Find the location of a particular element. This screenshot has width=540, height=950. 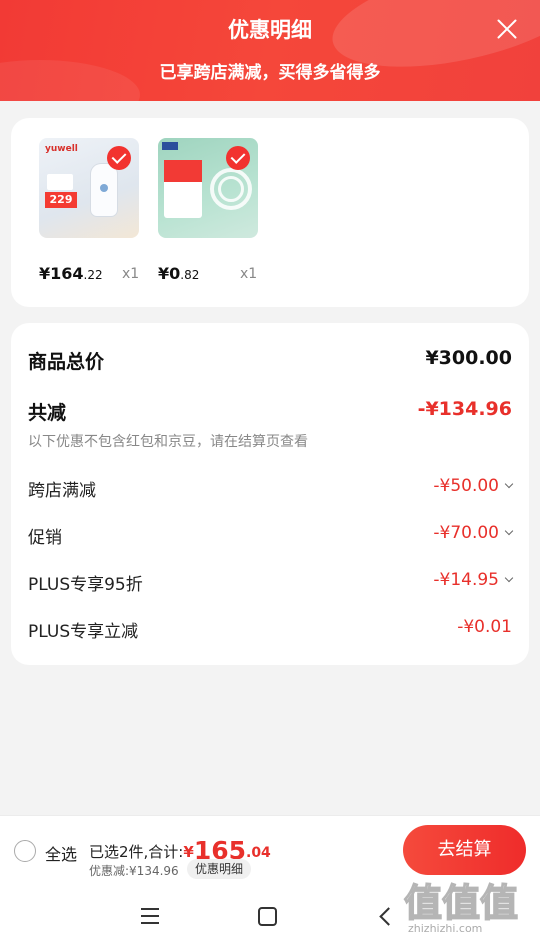

product-image-price: 229 is located at coordinates (61, 200).